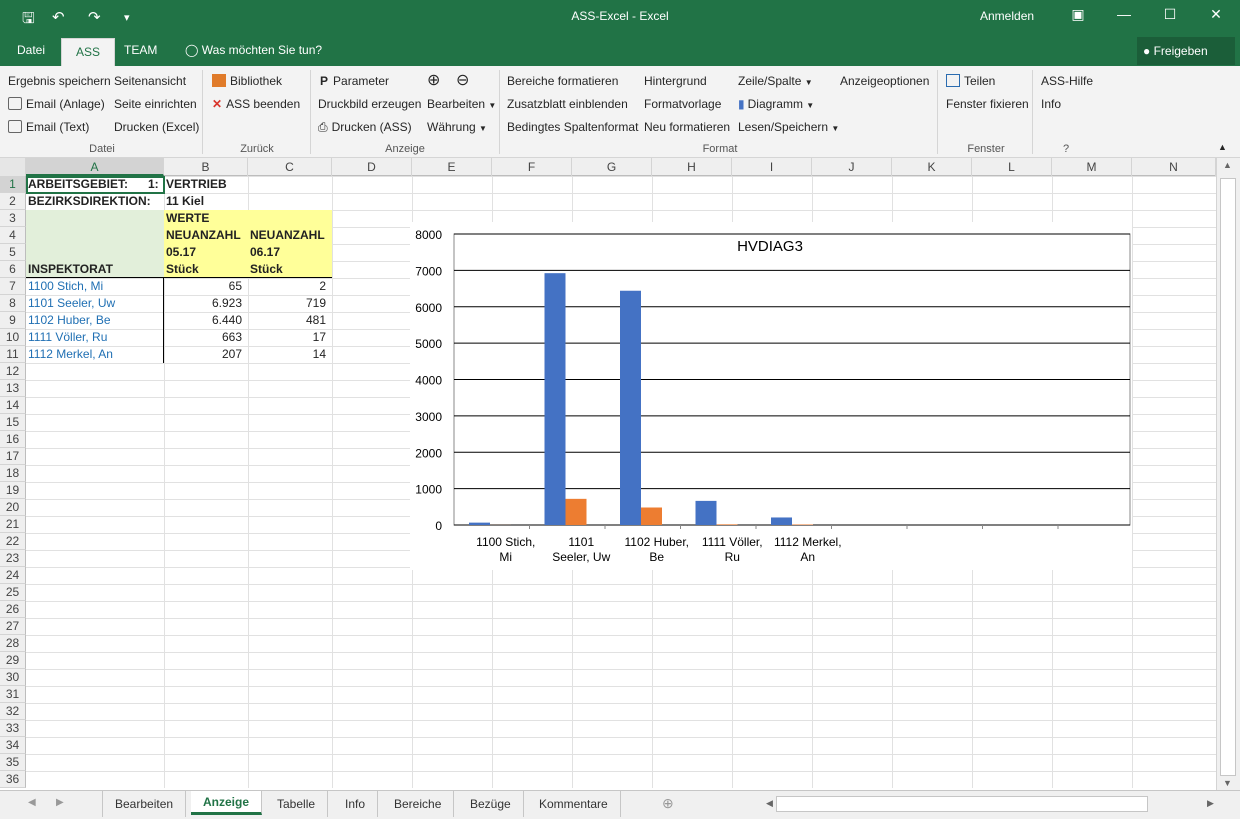 The width and height of the screenshot is (1240, 819). What do you see at coordinates (788, 127) in the screenshot?
I see `read-save-dropdown: Lesen/Speichern ▼` at bounding box center [788, 127].